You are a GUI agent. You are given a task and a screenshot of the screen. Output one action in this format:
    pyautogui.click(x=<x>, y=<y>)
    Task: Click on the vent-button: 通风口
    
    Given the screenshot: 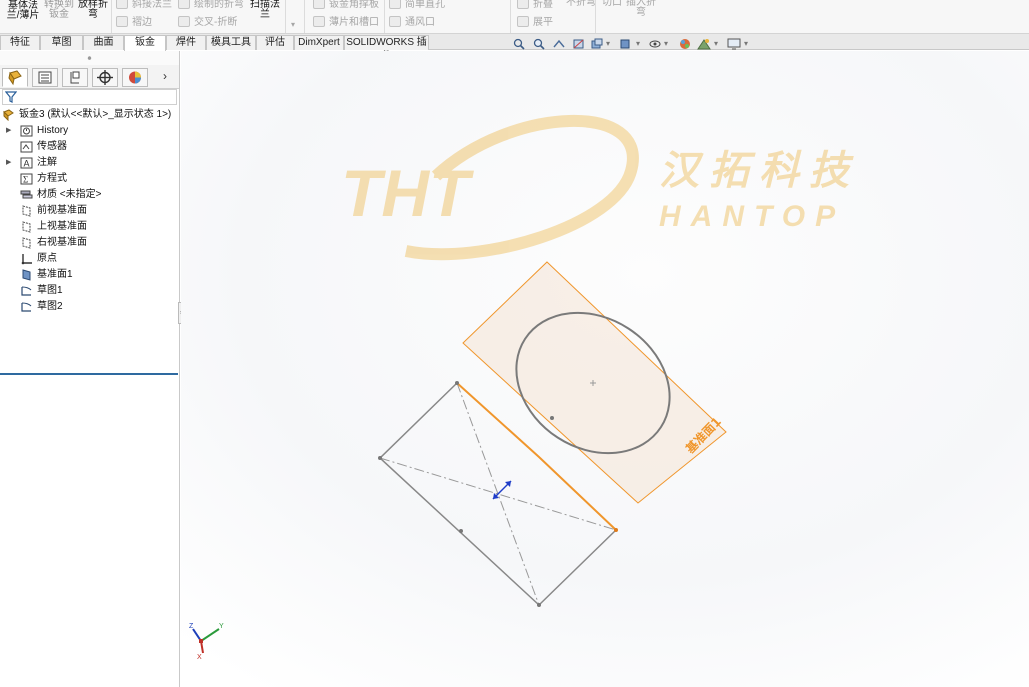 What is the action you would take?
    pyautogui.click(x=412, y=22)
    